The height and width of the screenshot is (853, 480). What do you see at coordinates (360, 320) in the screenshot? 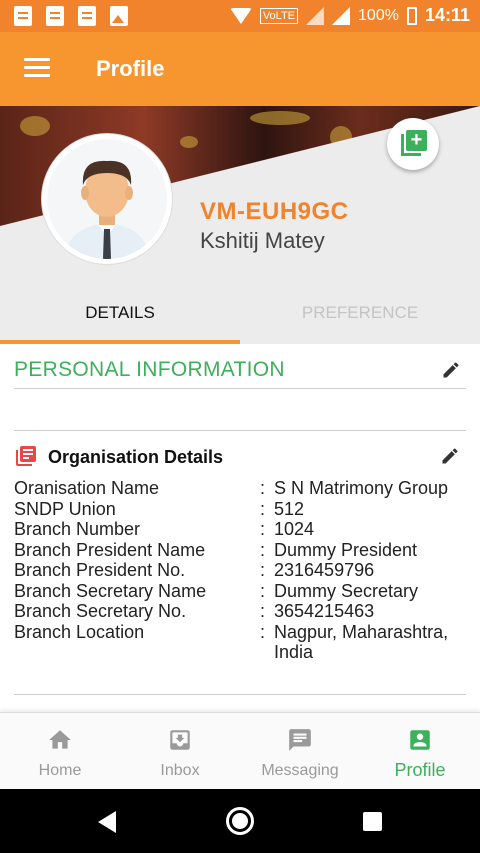
I see `tab-preference: PREFERENCE` at bounding box center [360, 320].